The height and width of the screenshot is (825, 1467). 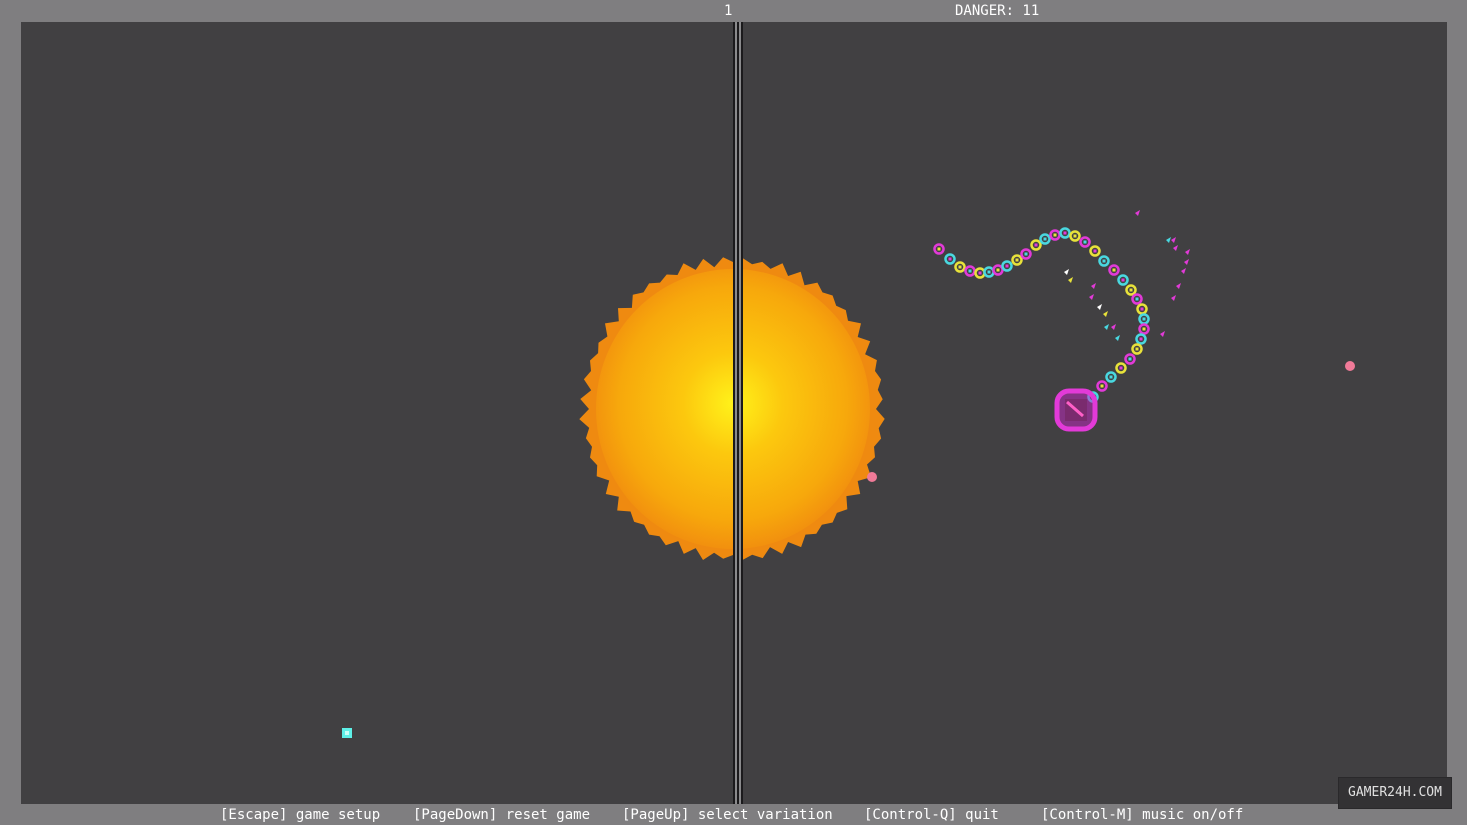 What do you see at coordinates (727, 815) in the screenshot?
I see `hint-select-variation: [PageUp] select variation` at bounding box center [727, 815].